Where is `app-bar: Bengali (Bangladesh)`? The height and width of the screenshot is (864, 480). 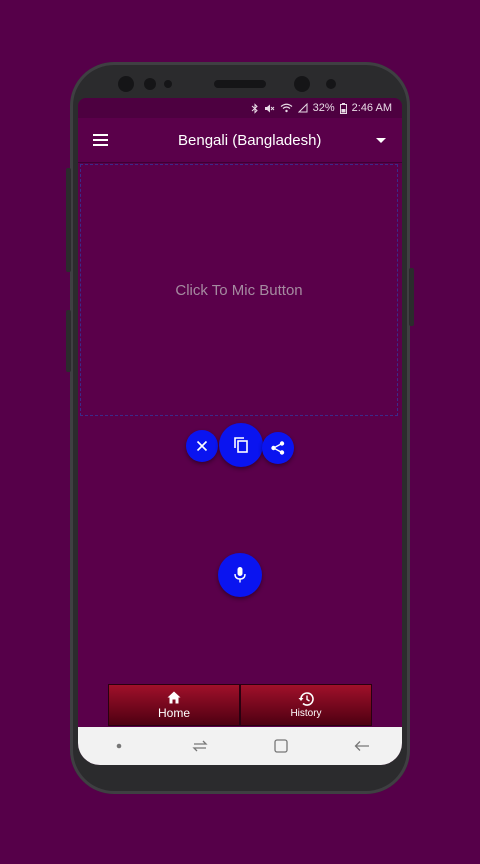 app-bar: Bengali (Bangladesh) is located at coordinates (240, 140).